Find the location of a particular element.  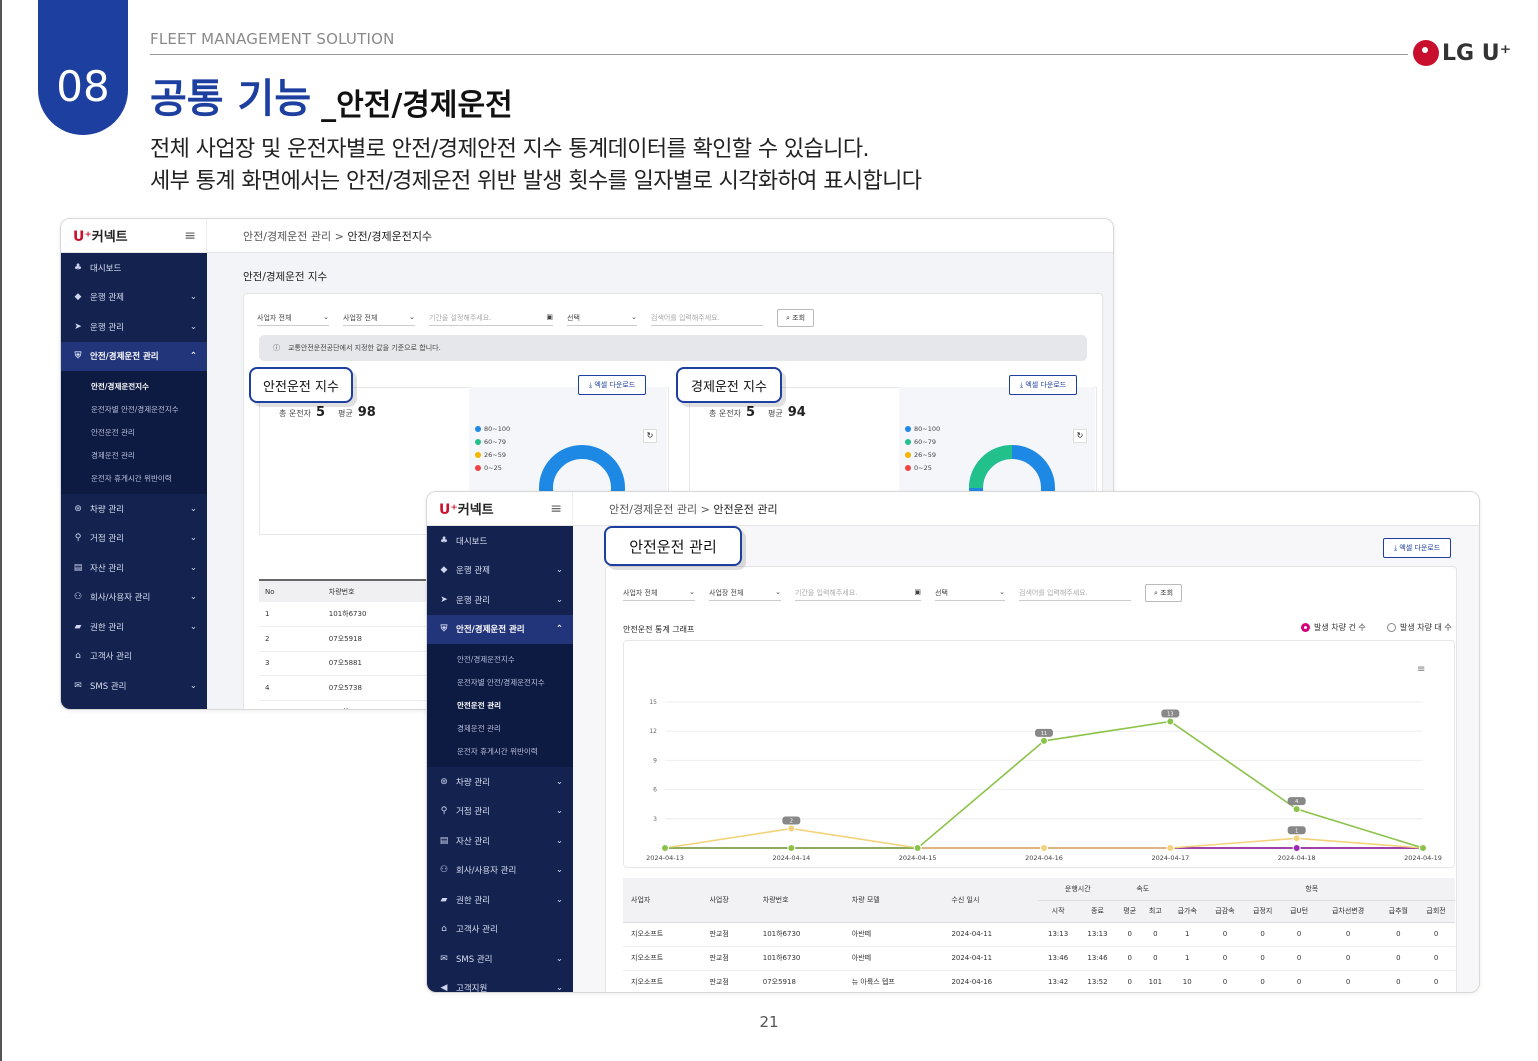

x-tick-label: 2024-04-15 is located at coordinates (918, 858).